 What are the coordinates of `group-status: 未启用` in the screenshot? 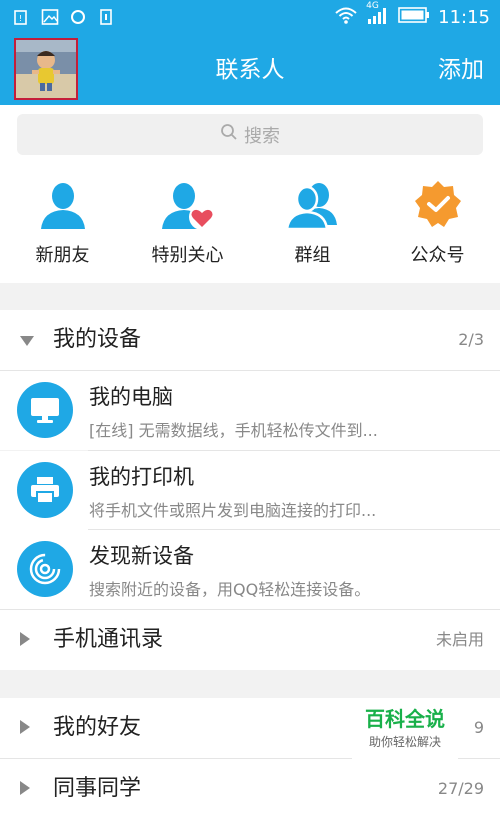 It's located at (459, 639).